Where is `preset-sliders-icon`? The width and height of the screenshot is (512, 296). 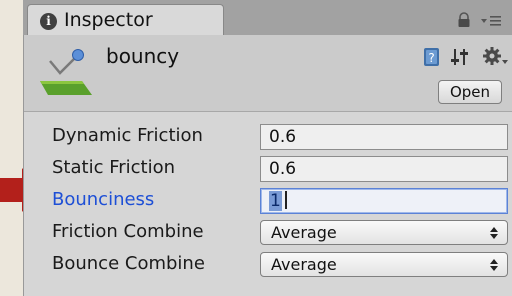
preset-sliders-icon is located at coordinates (460, 57).